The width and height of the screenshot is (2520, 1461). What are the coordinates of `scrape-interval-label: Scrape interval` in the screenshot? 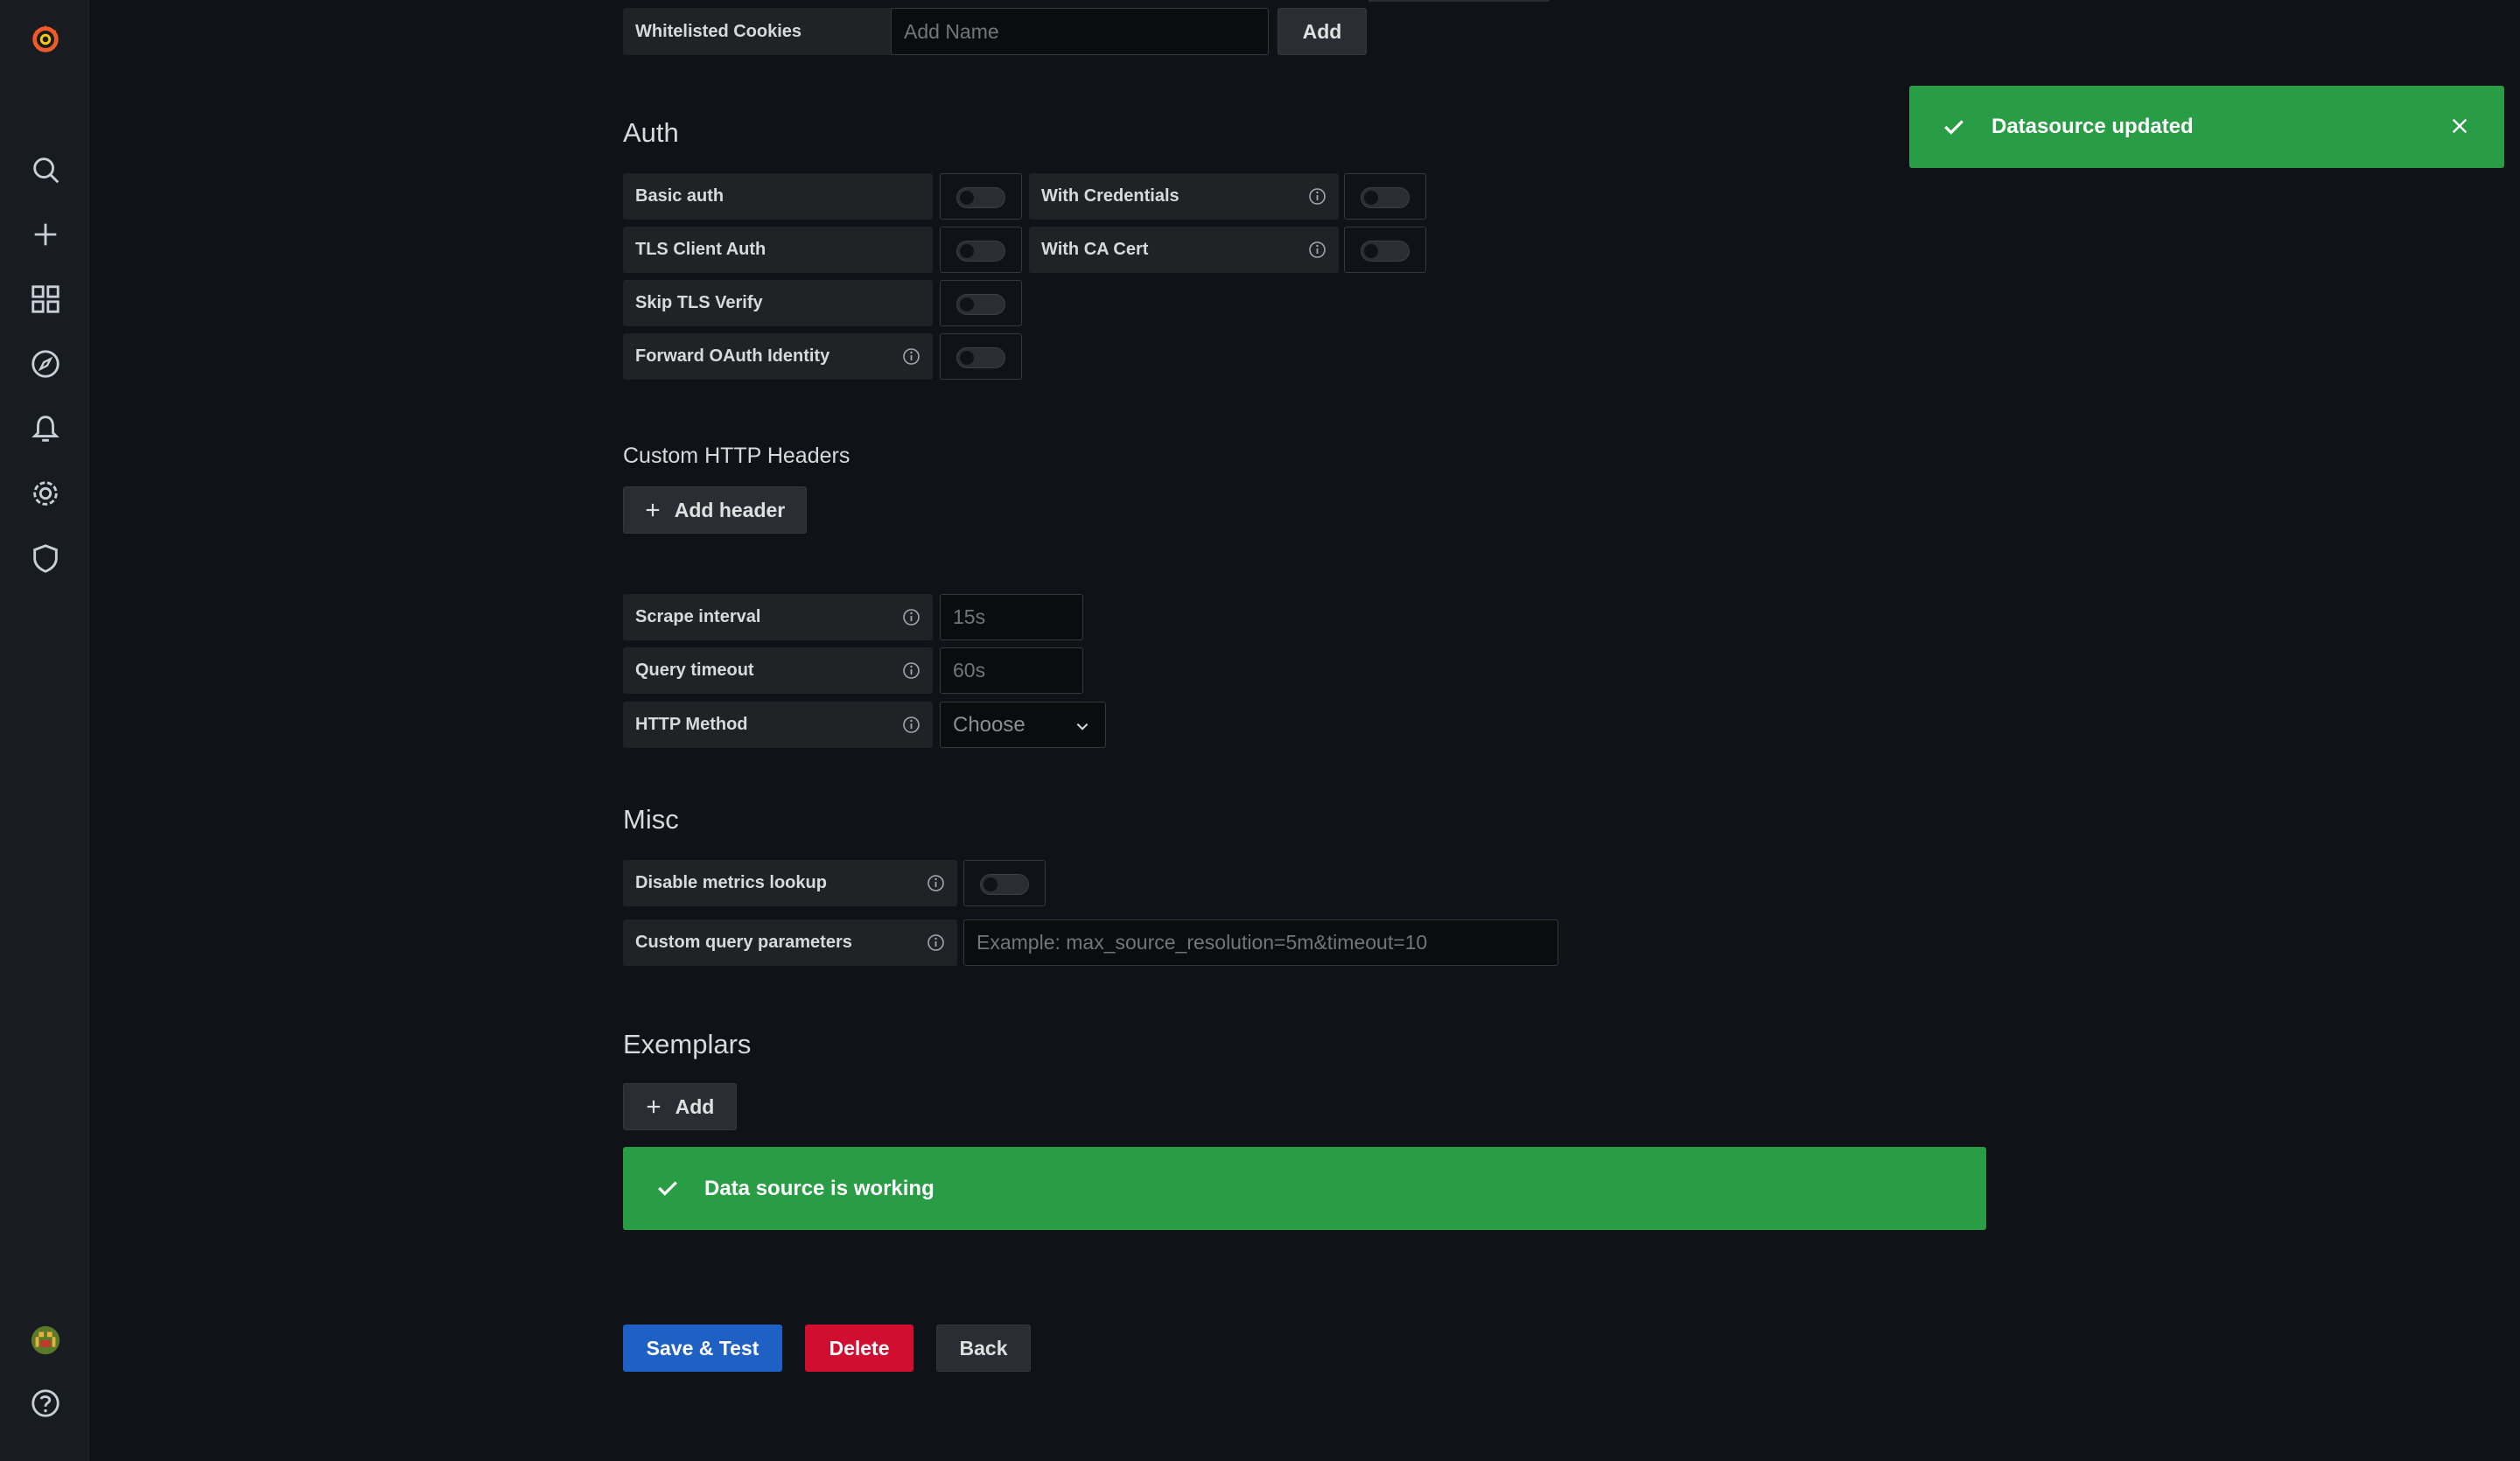 It's located at (778, 617).